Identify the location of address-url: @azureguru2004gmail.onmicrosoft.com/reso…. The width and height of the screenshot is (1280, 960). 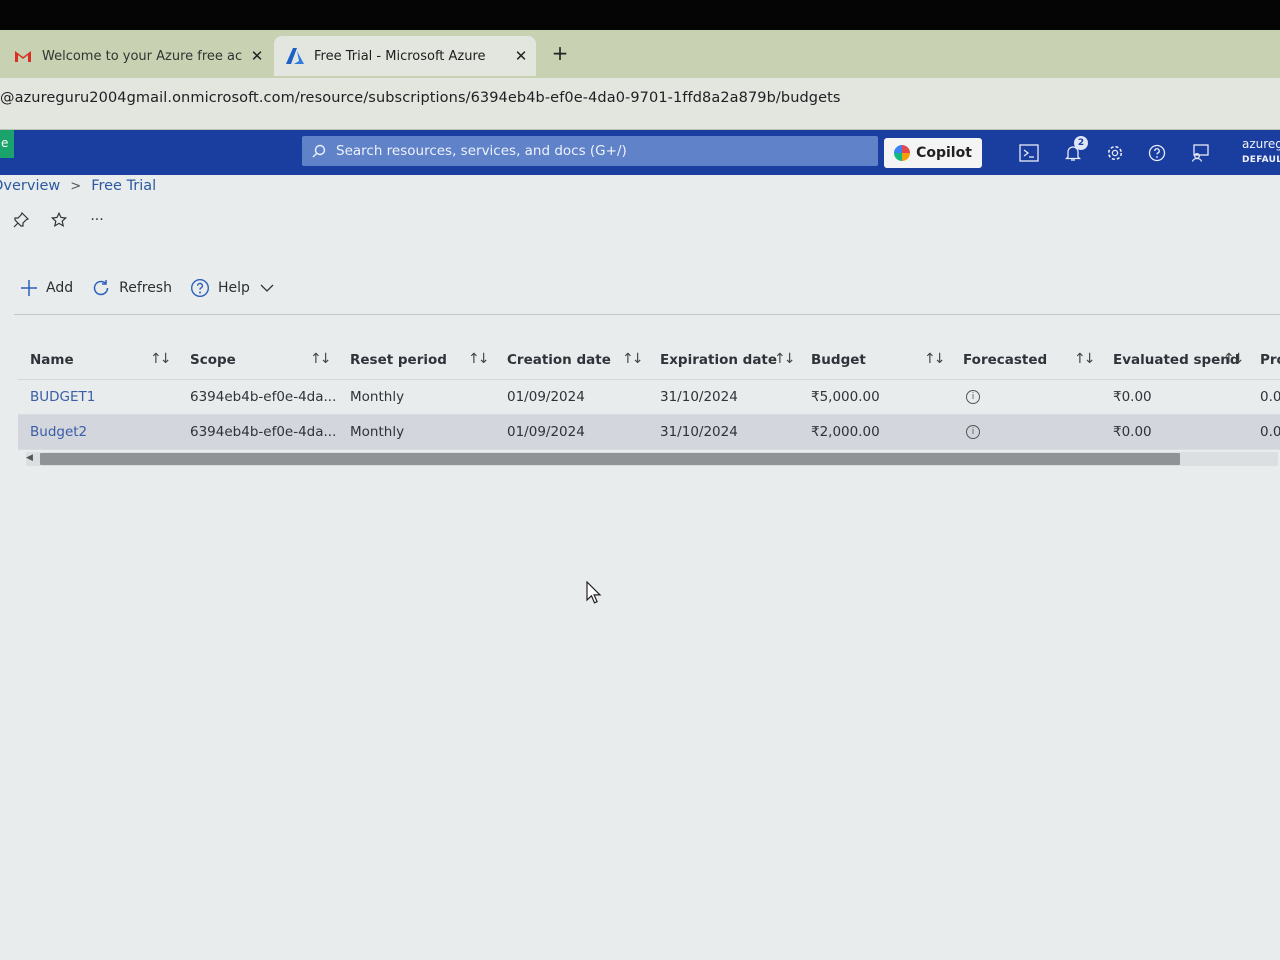
(420, 98).